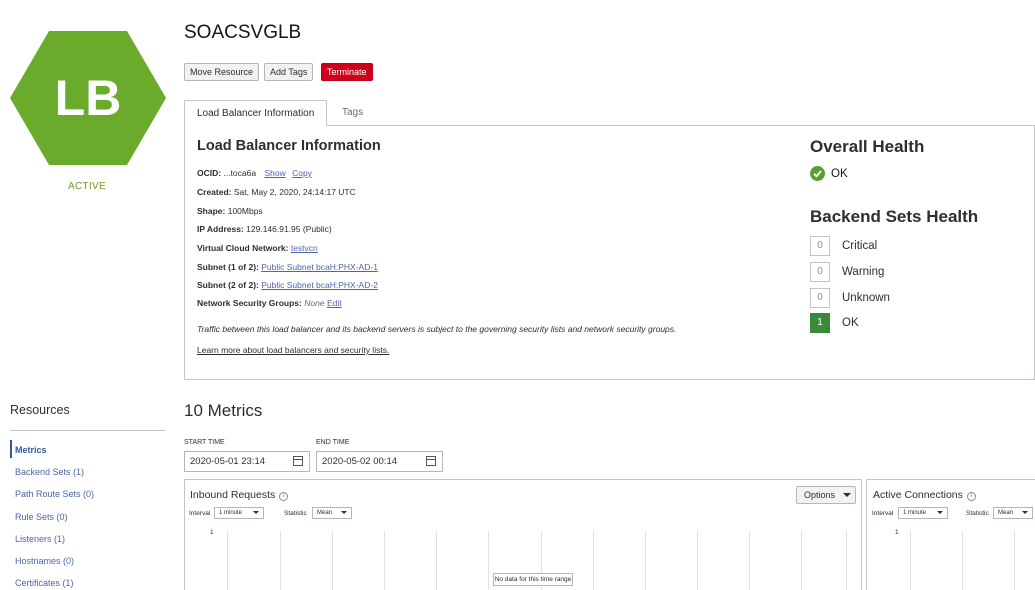  What do you see at coordinates (11, 449) in the screenshot?
I see `active-indicator` at bounding box center [11, 449].